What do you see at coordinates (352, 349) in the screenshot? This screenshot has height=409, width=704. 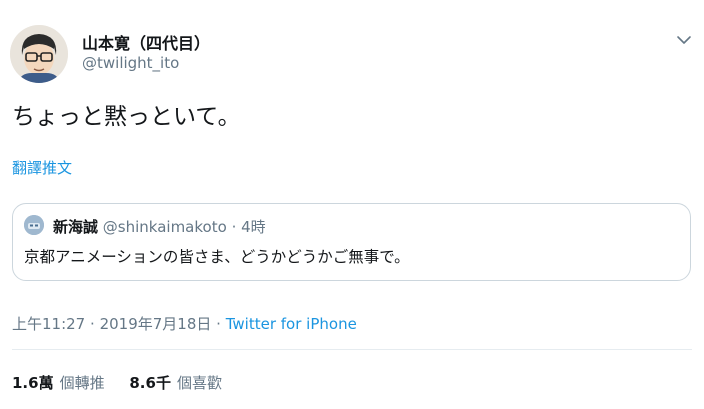 I see `divider` at bounding box center [352, 349].